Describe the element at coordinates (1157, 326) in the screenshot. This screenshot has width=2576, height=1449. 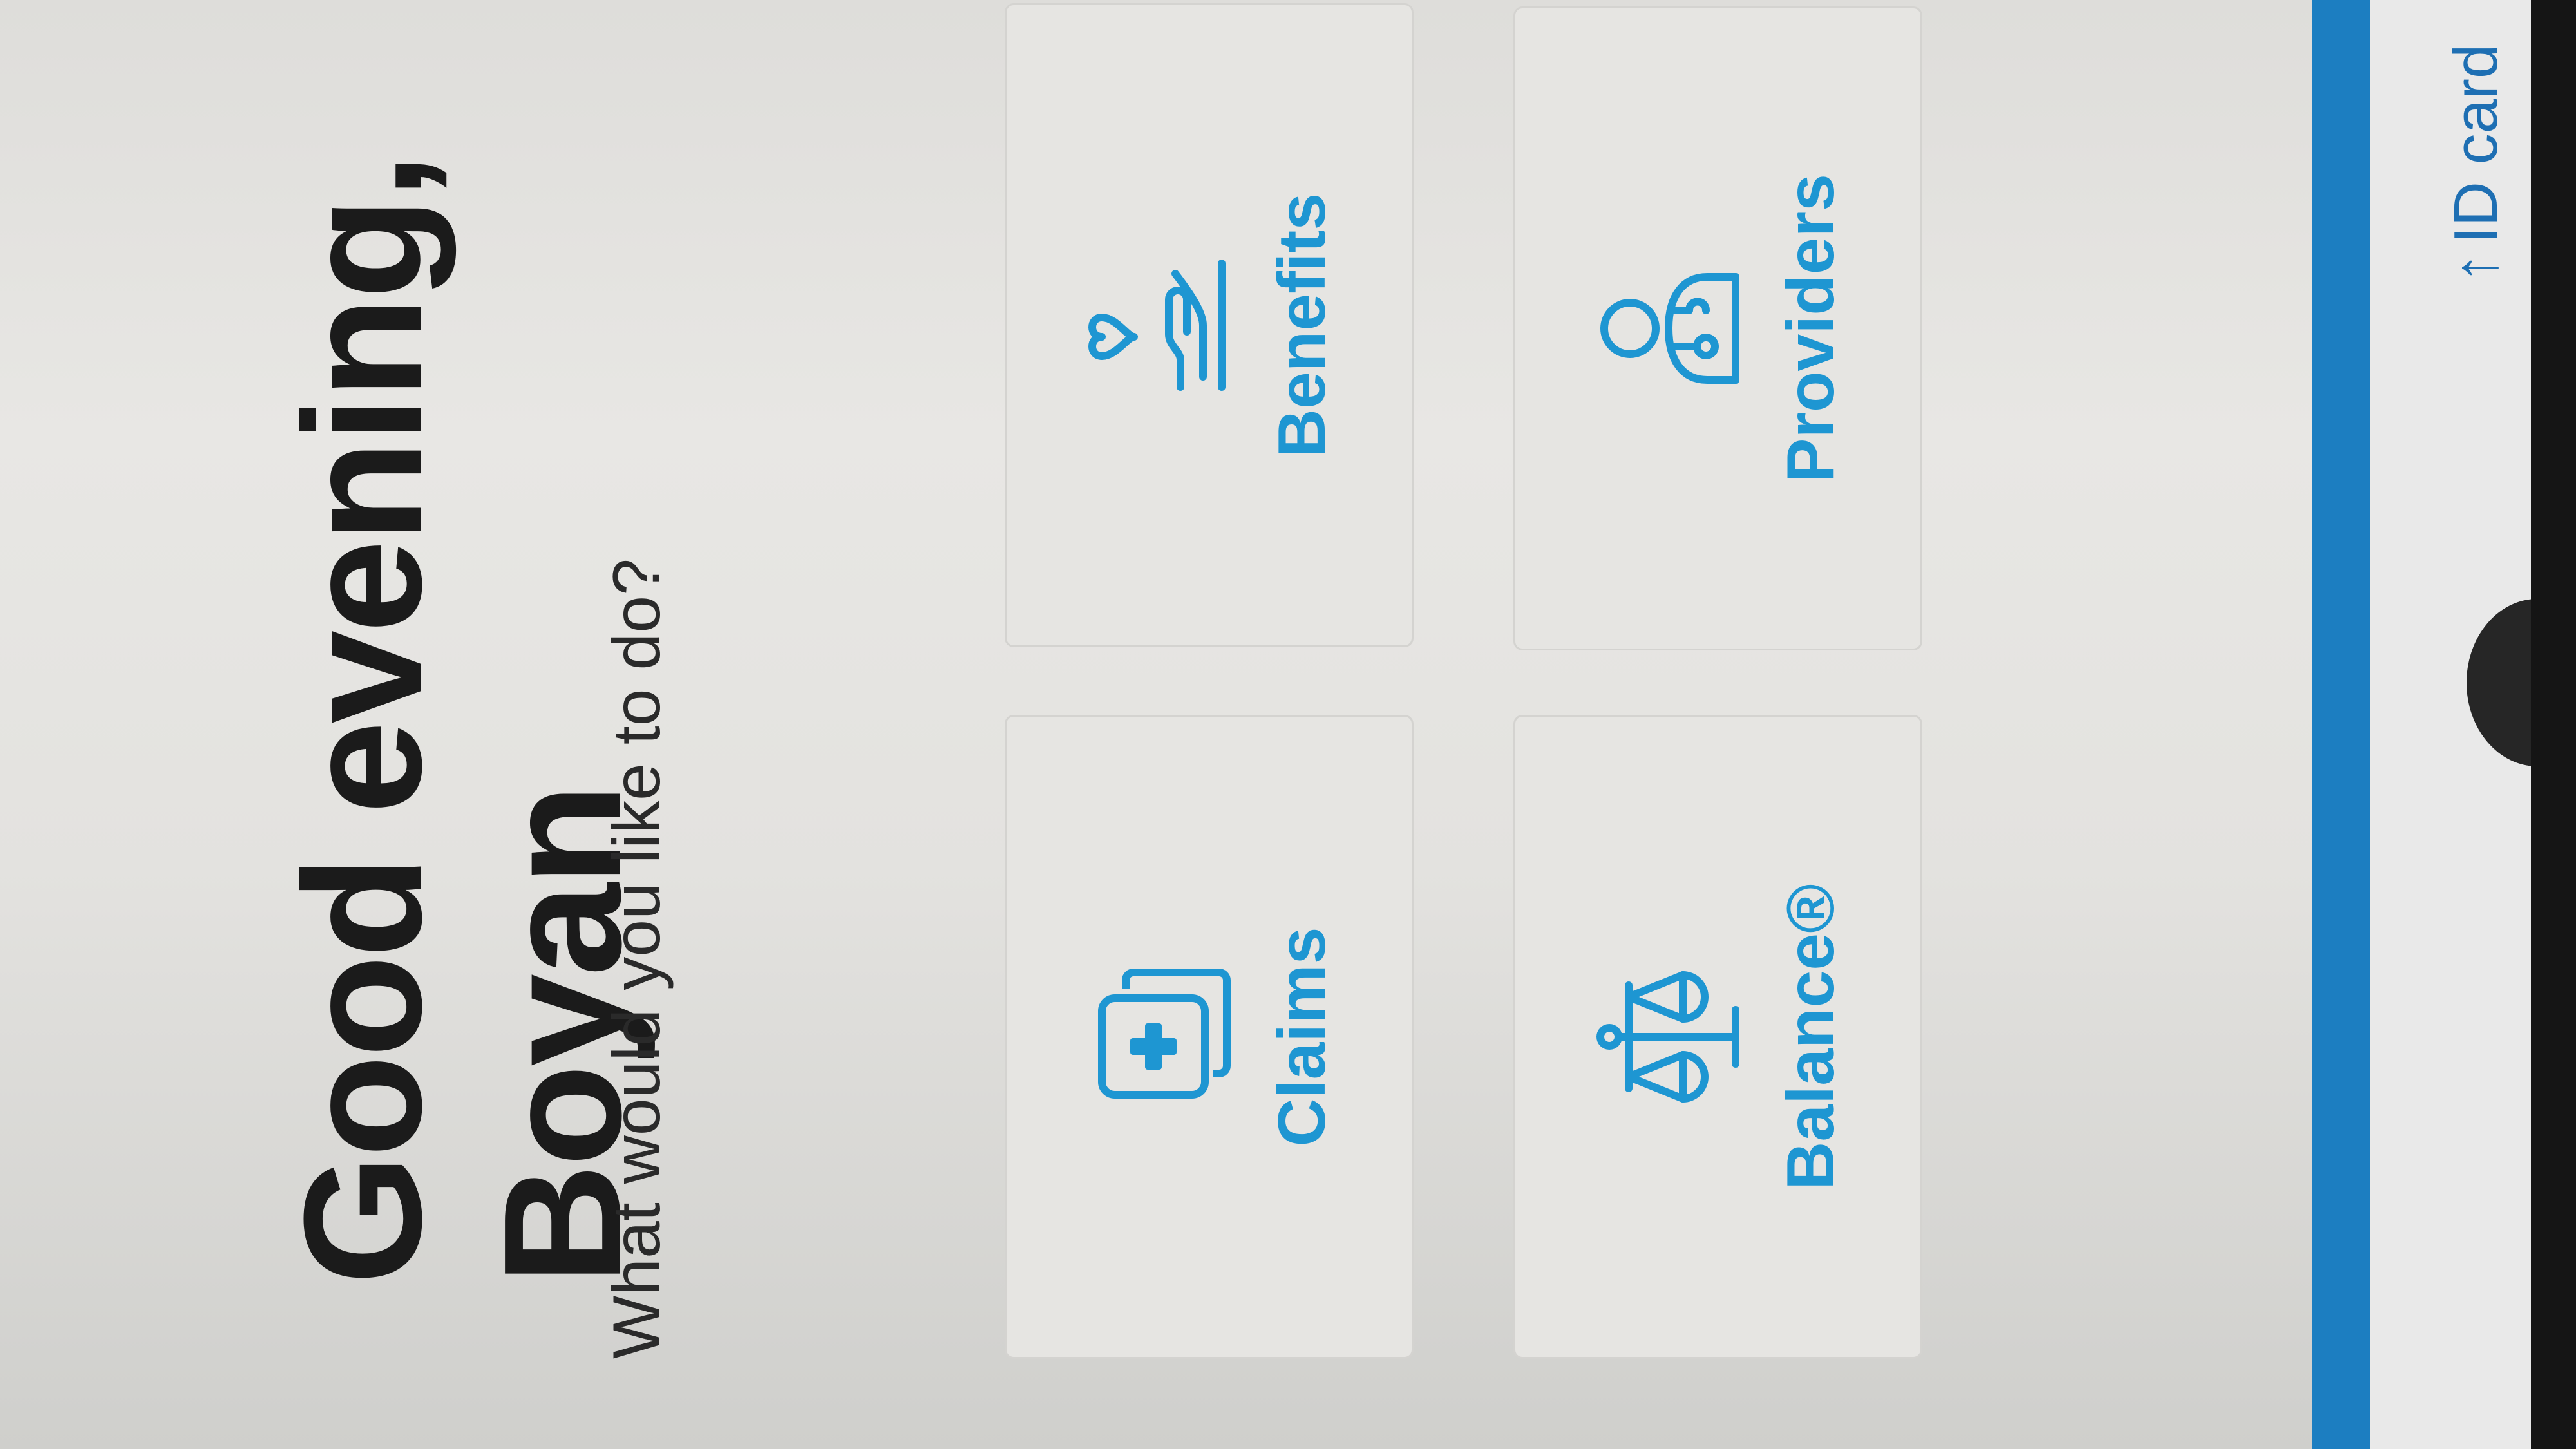
I see `heart-in-hand-icon` at that location.